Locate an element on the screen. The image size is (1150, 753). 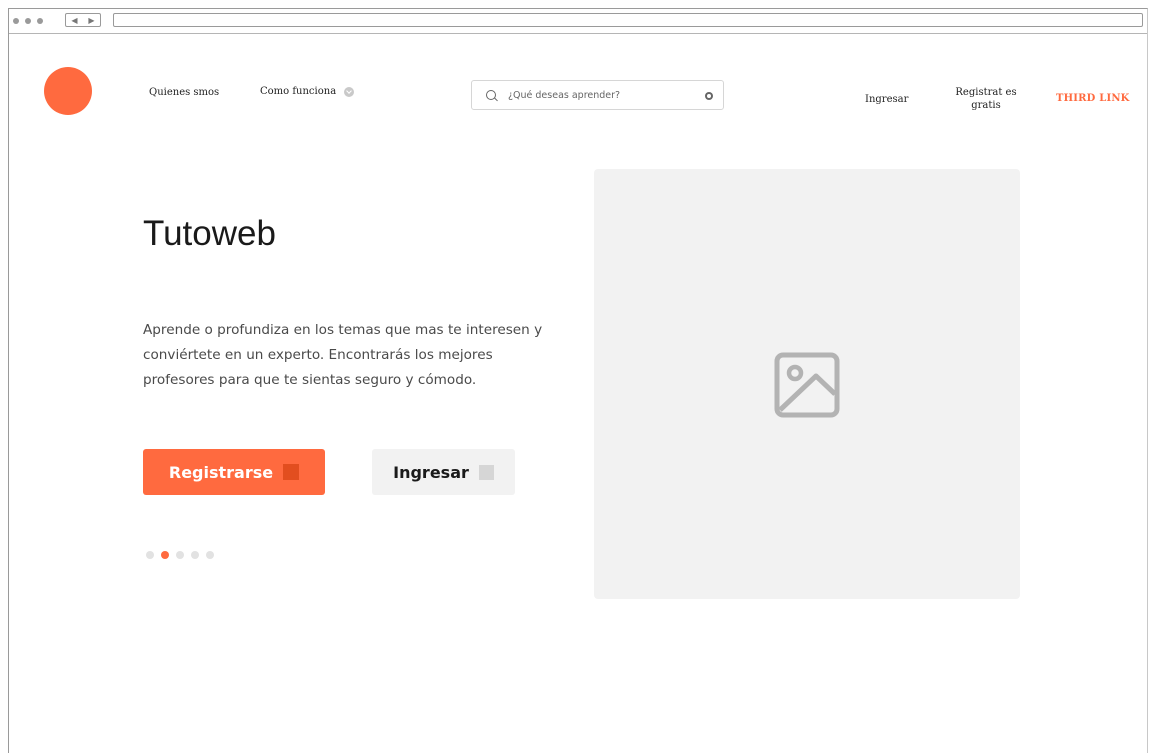
login-button: Ingresar is located at coordinates (443, 472).